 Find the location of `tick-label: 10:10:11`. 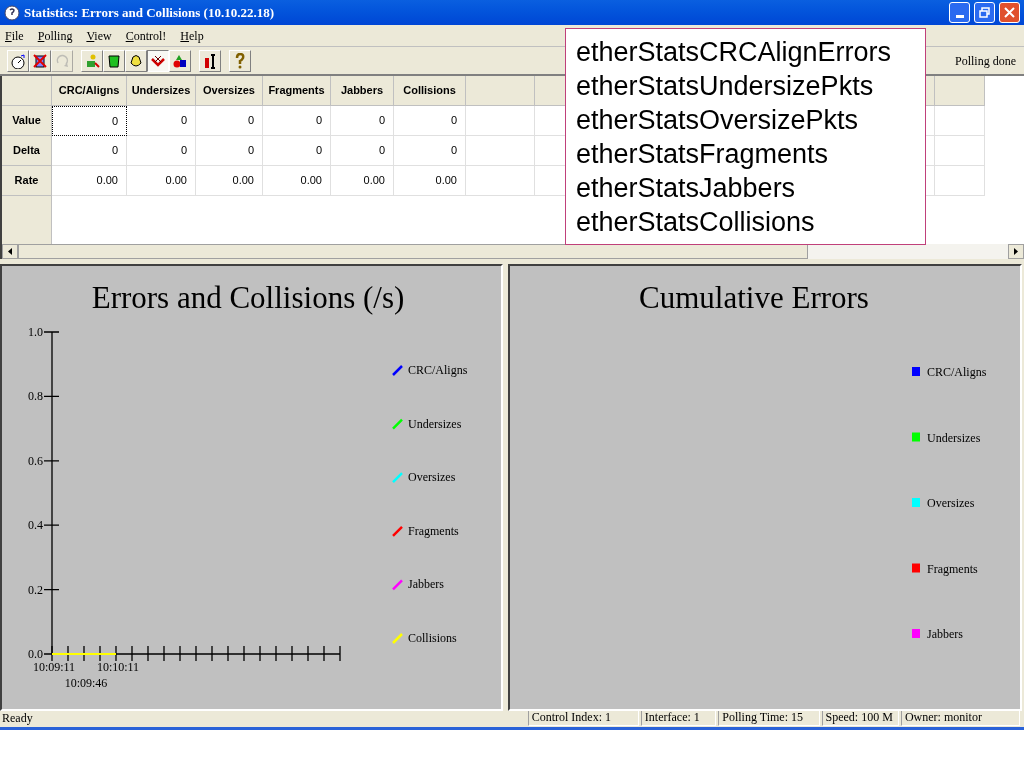

tick-label: 10:10:11 is located at coordinates (118, 667).